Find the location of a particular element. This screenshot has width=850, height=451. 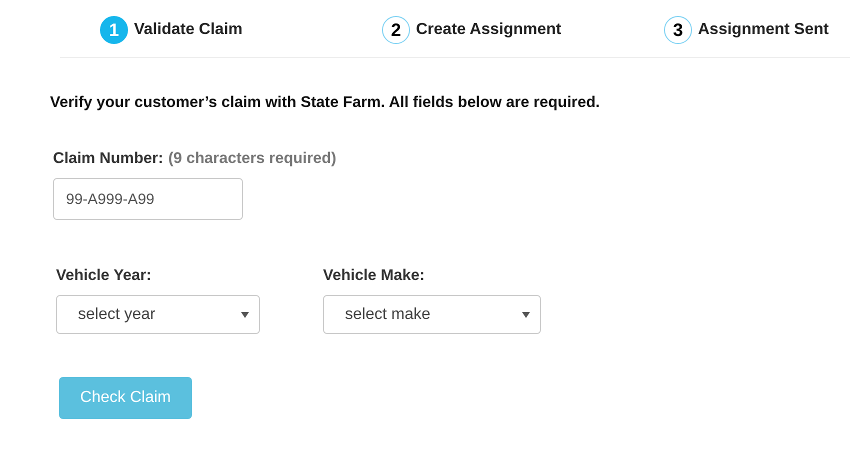

dropdown: select make is located at coordinates (432, 314).